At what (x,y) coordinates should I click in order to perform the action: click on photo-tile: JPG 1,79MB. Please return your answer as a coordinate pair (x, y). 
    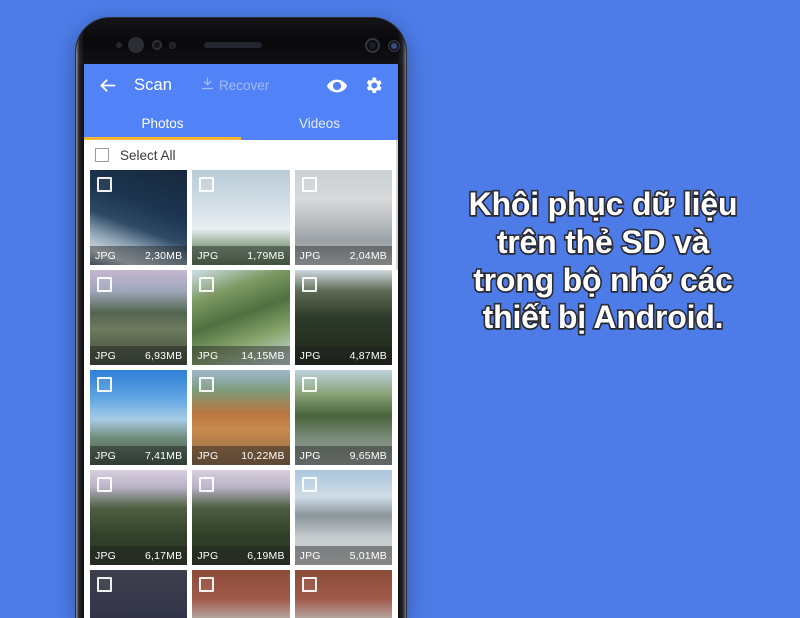
    Looking at the image, I should click on (241, 217).